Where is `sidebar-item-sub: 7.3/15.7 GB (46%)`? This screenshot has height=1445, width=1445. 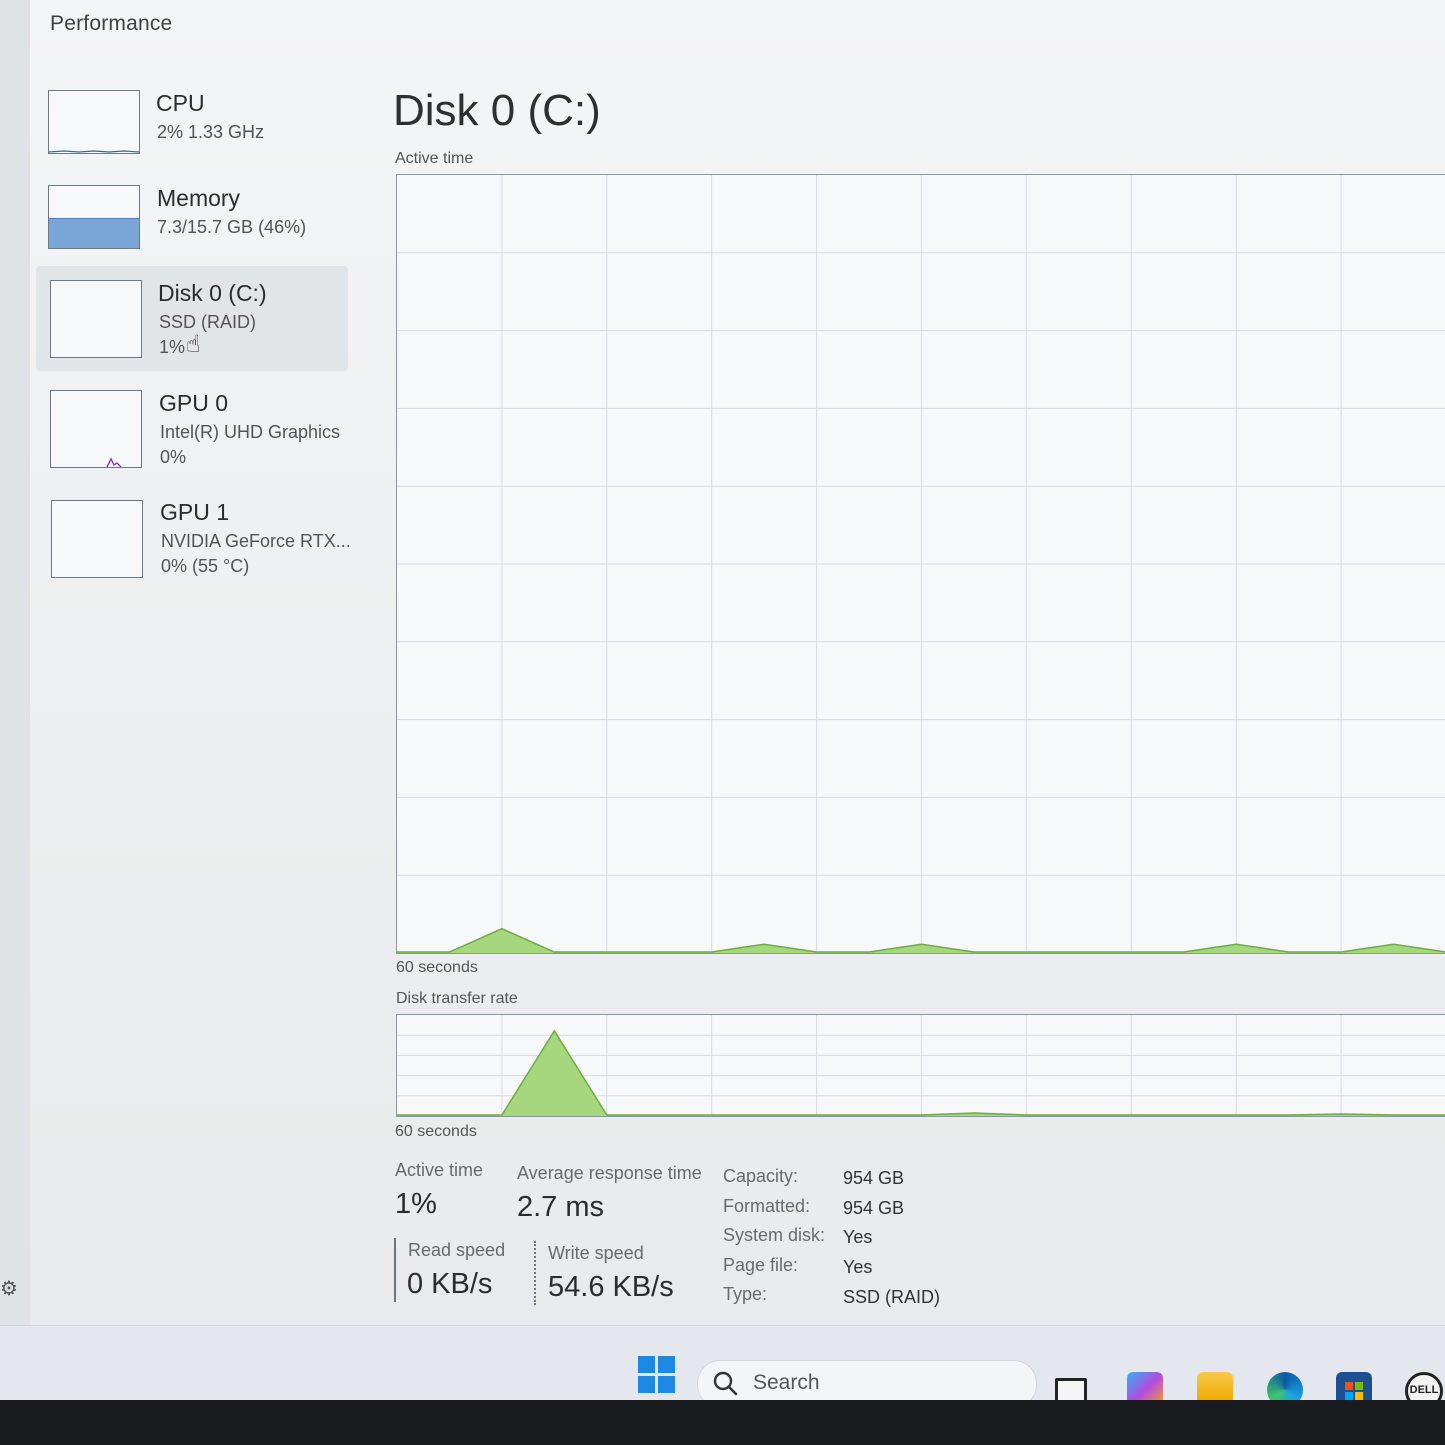
sidebar-item-sub: 7.3/15.7 GB (46%) is located at coordinates (232, 227).